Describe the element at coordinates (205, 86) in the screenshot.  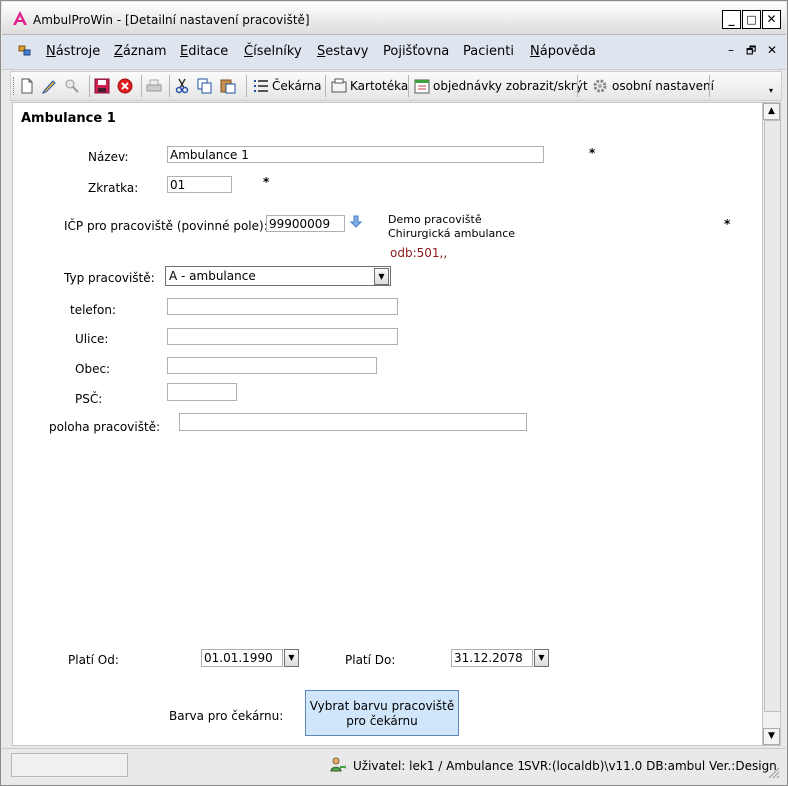
I see `copy-icon` at that location.